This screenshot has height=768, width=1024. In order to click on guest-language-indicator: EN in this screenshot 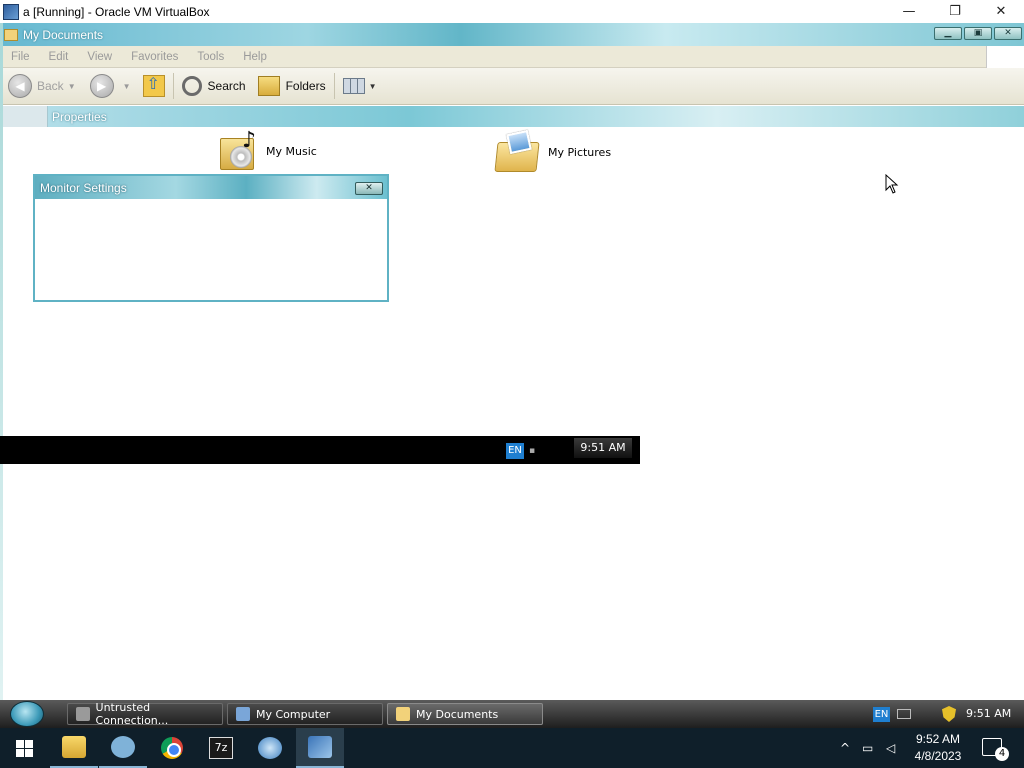, I will do `click(881, 714)`.